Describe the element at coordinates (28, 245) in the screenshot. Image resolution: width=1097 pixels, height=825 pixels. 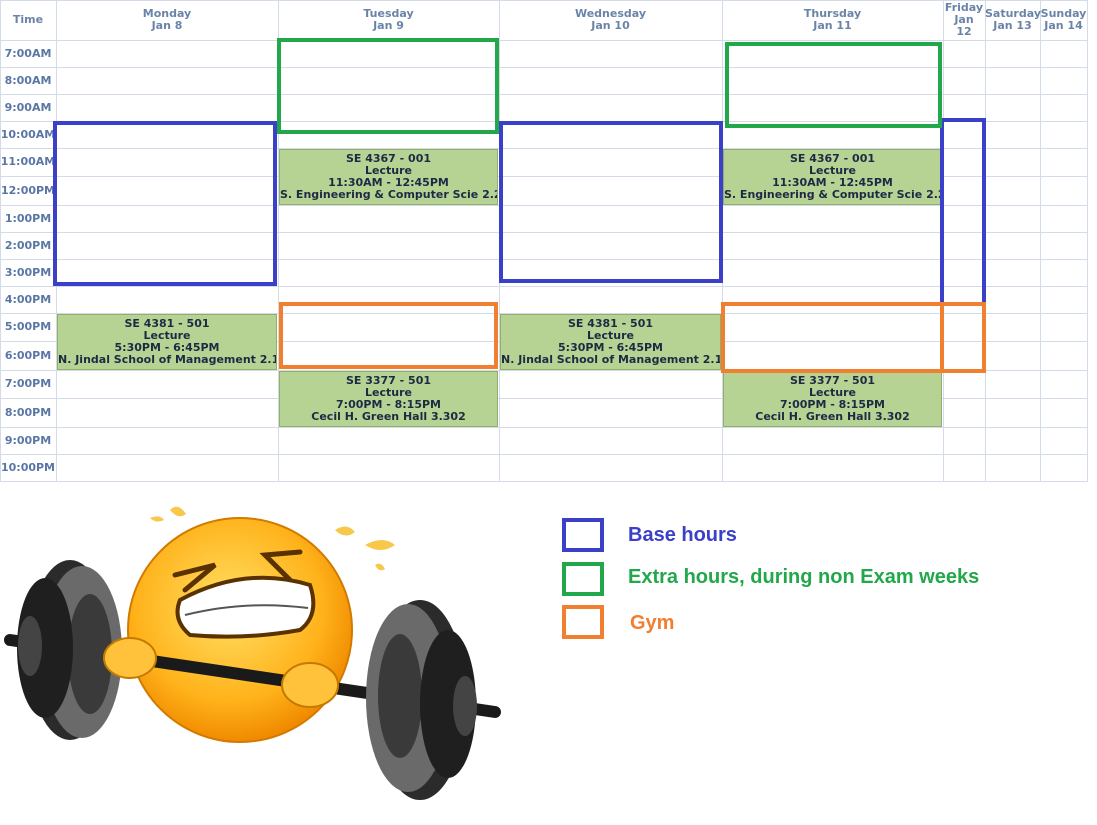
I see `time-label: 2:00PM` at that location.